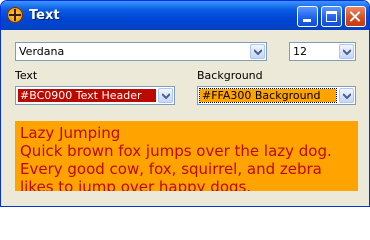  What do you see at coordinates (307, 20) in the screenshot?
I see `minimize-icon` at bounding box center [307, 20].